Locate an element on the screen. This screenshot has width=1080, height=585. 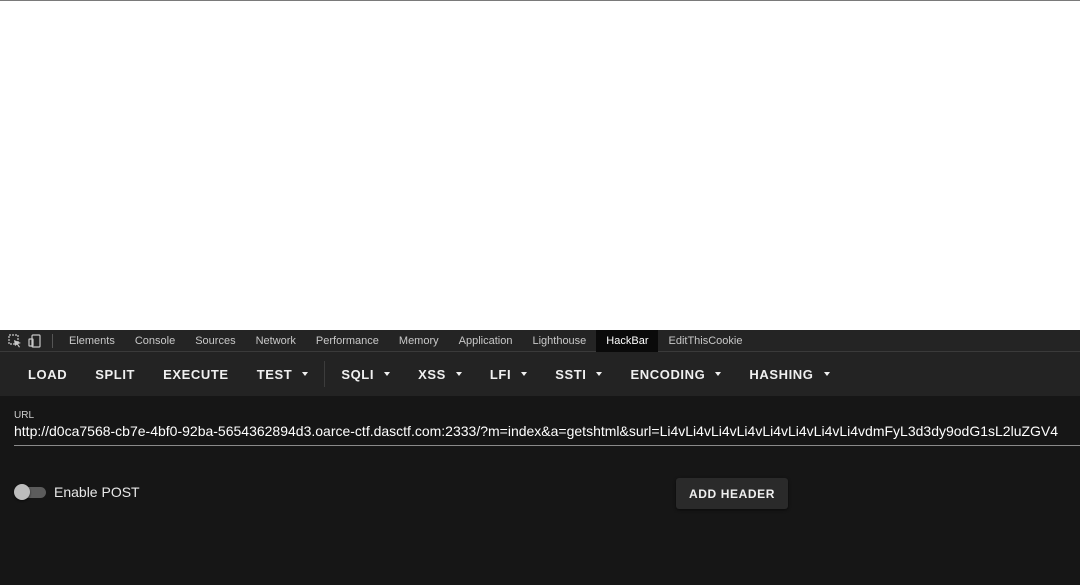
xss-label: XSS is located at coordinates (432, 374).